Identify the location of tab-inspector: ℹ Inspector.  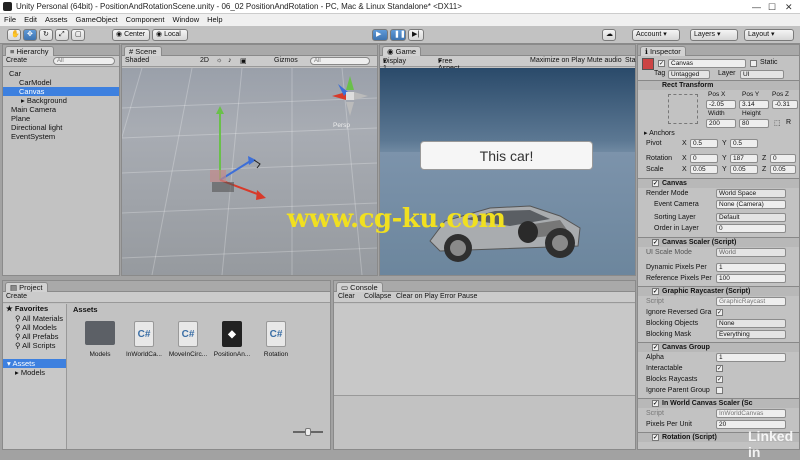
(663, 51).